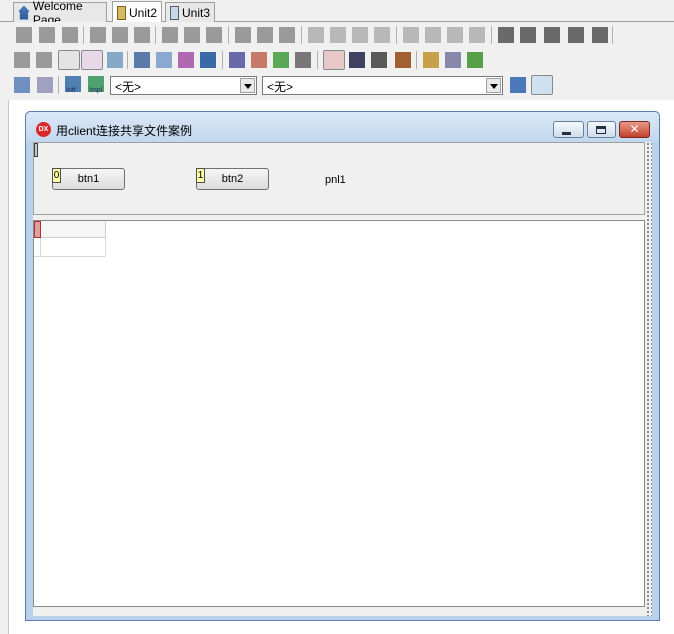 Image resolution: width=674 pixels, height=634 pixels. Describe the element at coordinates (453, 60) in the screenshot. I see `wizard-icon` at that location.